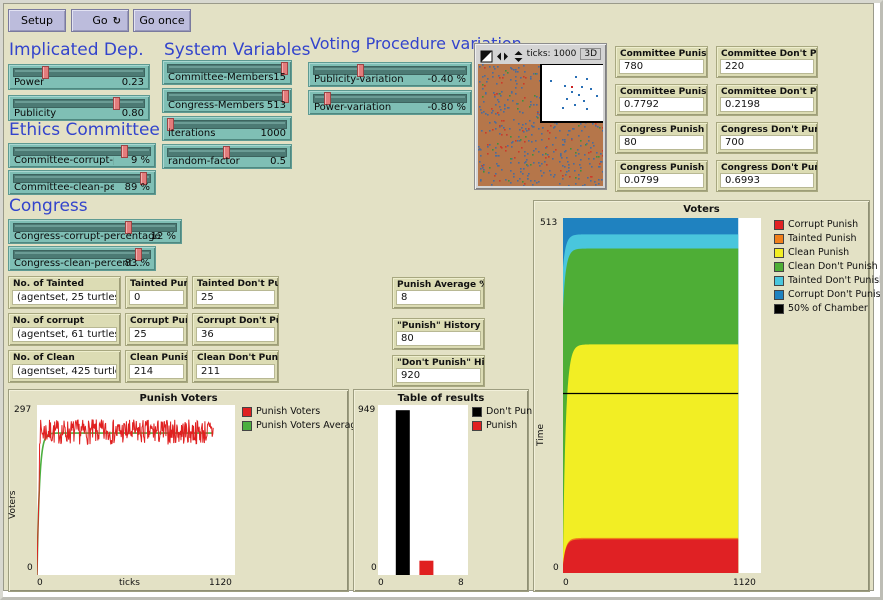 The width and height of the screenshot is (883, 600). What do you see at coordinates (23, 410) in the screenshot?
I see `plot-y-max-label: 297` at bounding box center [23, 410].